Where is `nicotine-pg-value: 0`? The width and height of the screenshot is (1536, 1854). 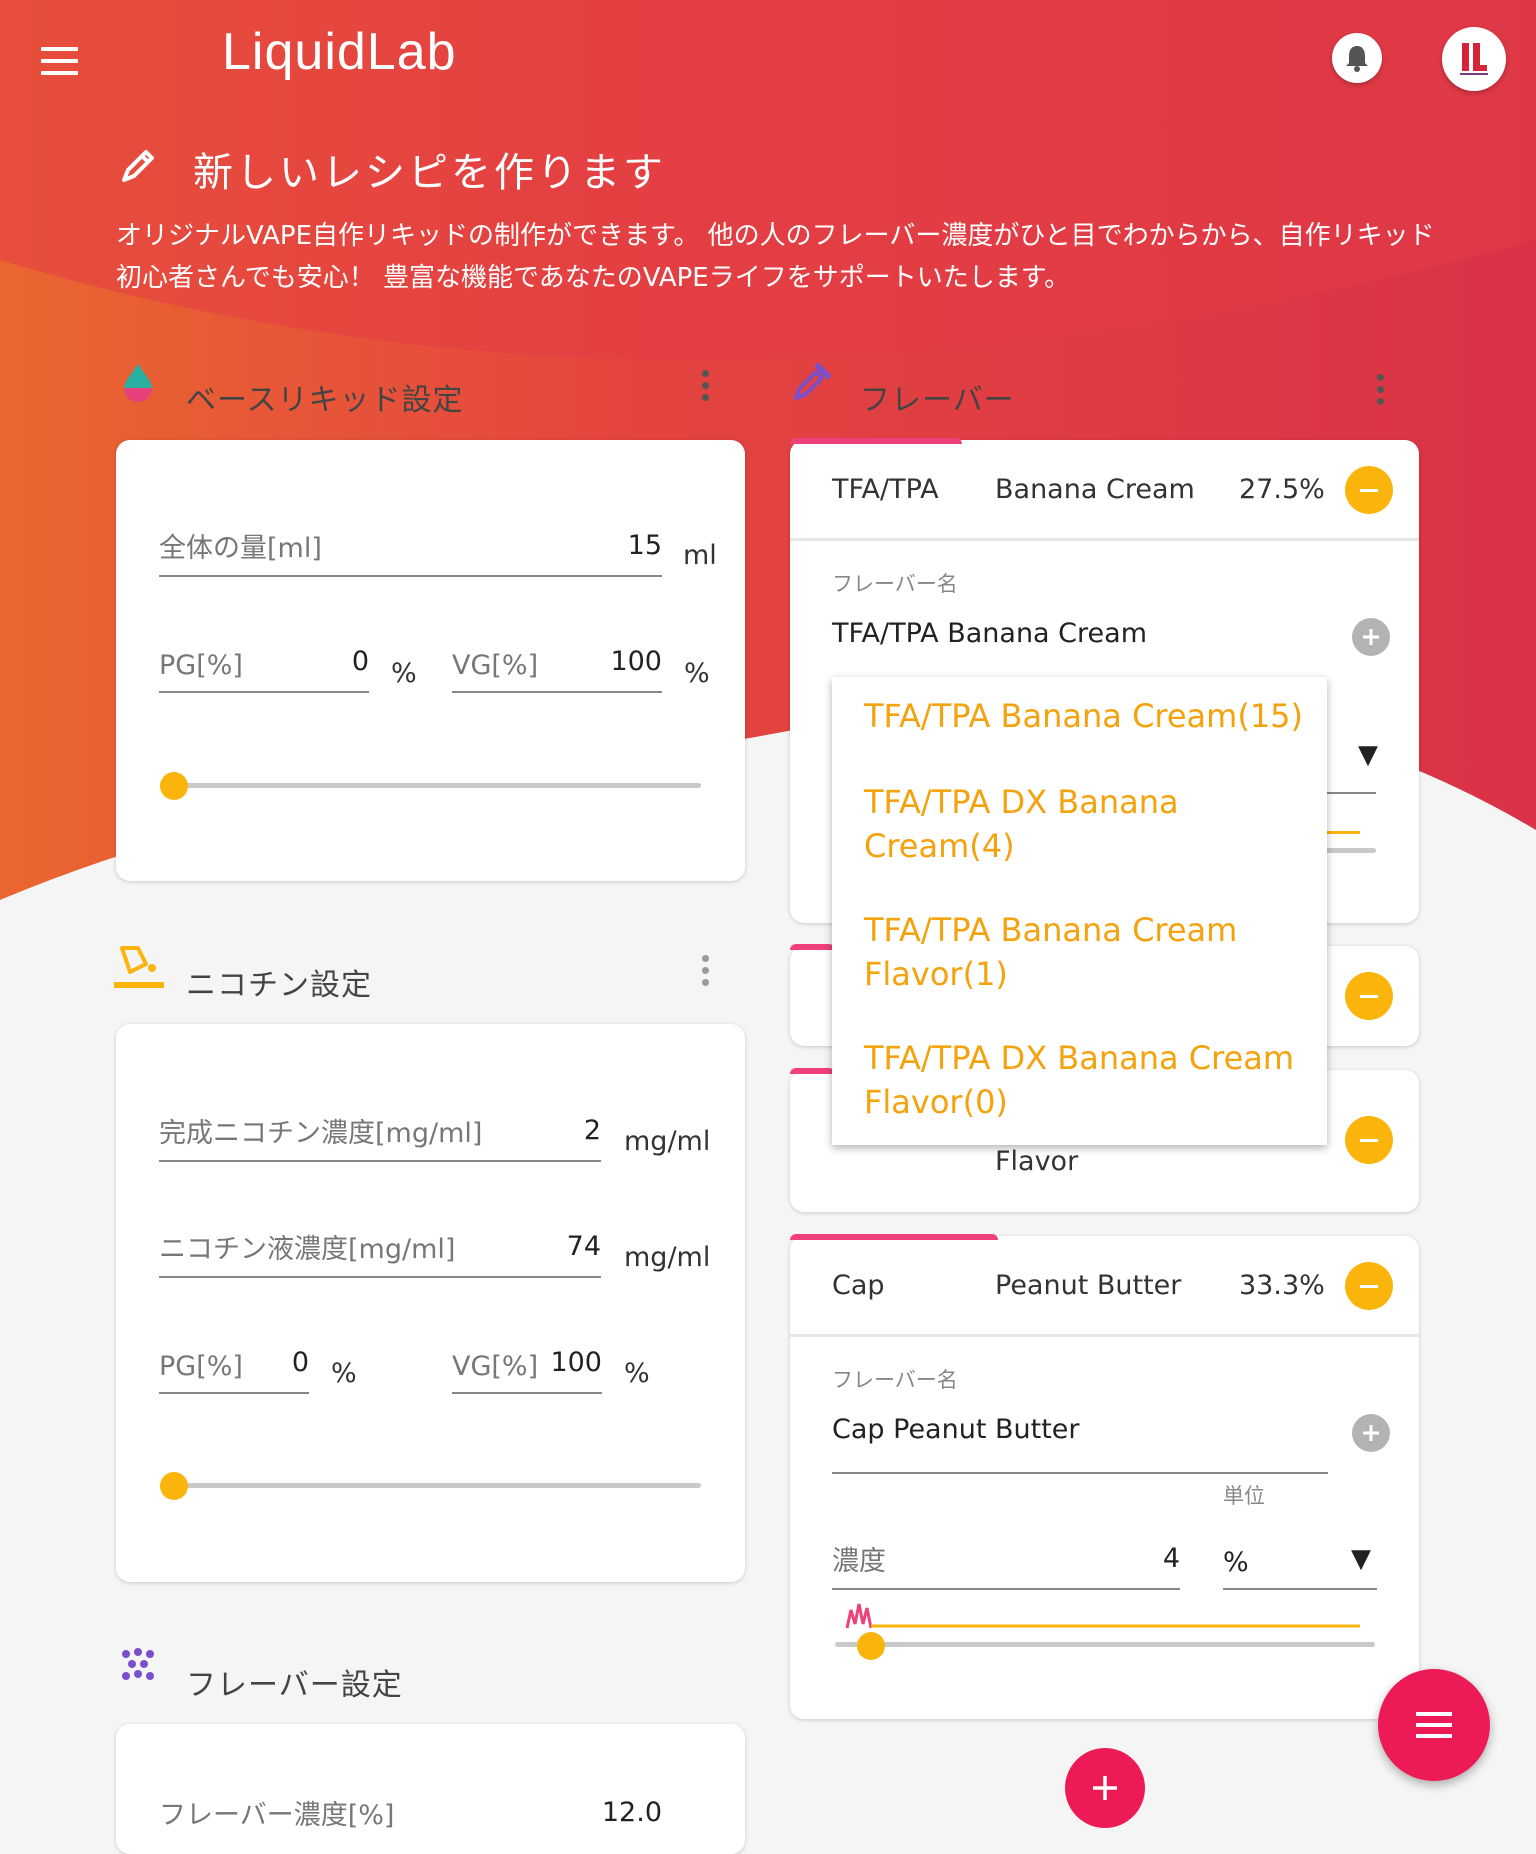 nicotine-pg-value: 0 is located at coordinates (300, 1362).